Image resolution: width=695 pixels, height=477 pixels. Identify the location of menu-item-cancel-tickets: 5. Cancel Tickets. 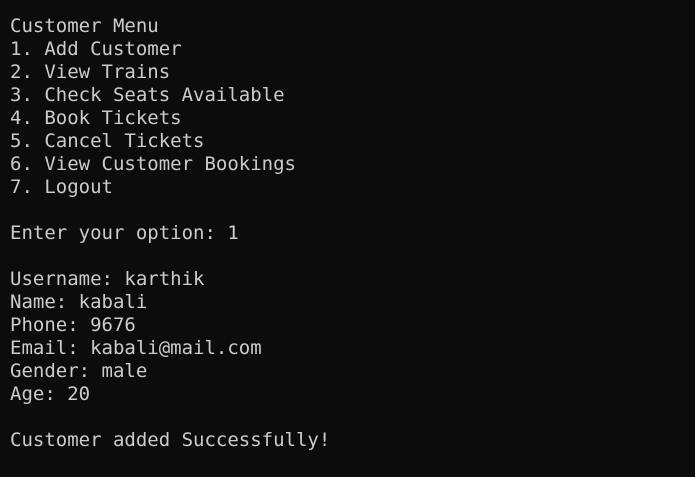
(107, 141).